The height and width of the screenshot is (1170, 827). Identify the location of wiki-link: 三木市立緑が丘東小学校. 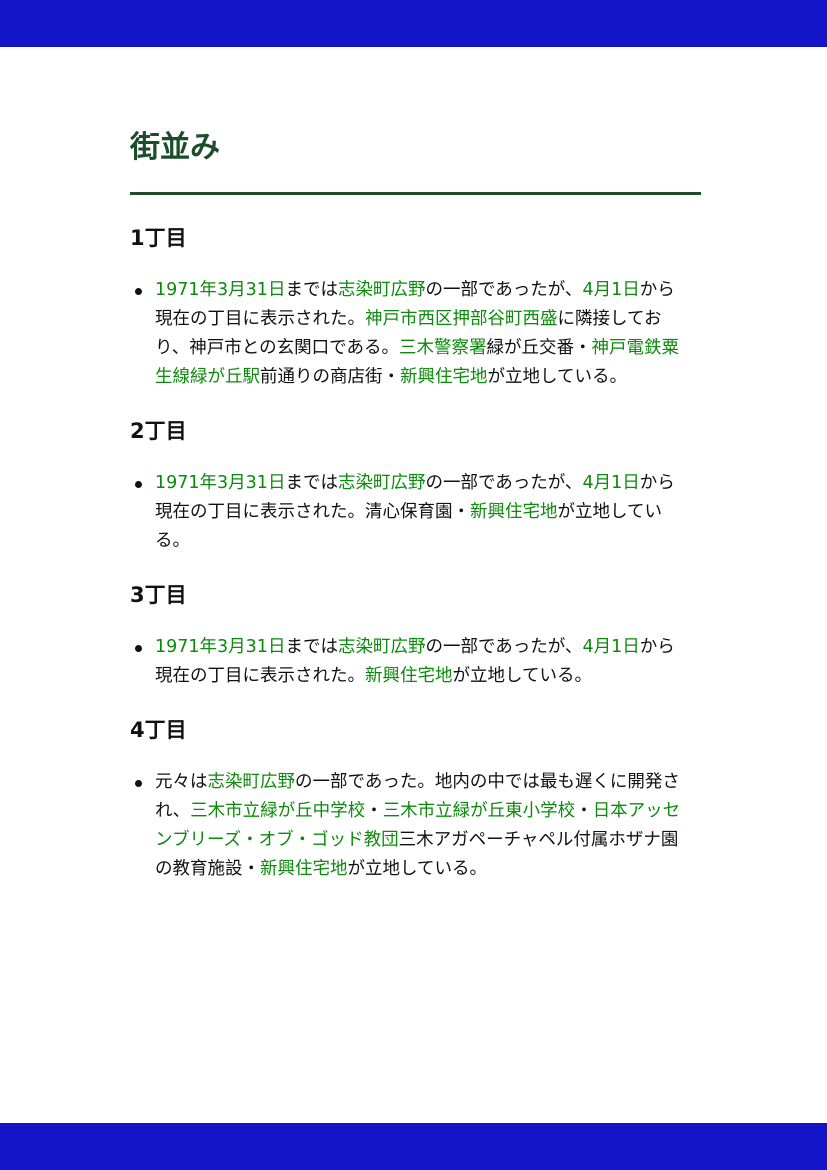
(479, 811).